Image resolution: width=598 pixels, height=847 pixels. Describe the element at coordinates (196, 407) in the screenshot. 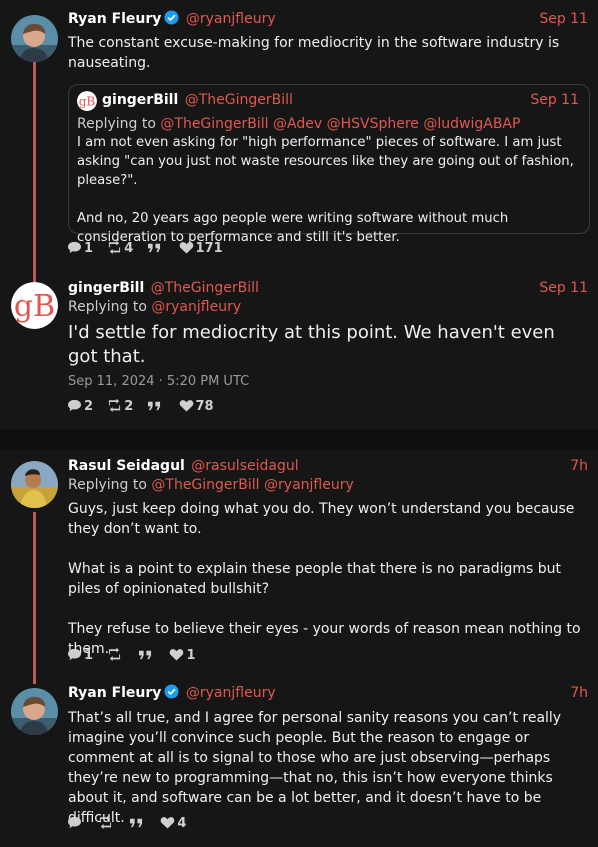

I see `like-count: 78` at that location.